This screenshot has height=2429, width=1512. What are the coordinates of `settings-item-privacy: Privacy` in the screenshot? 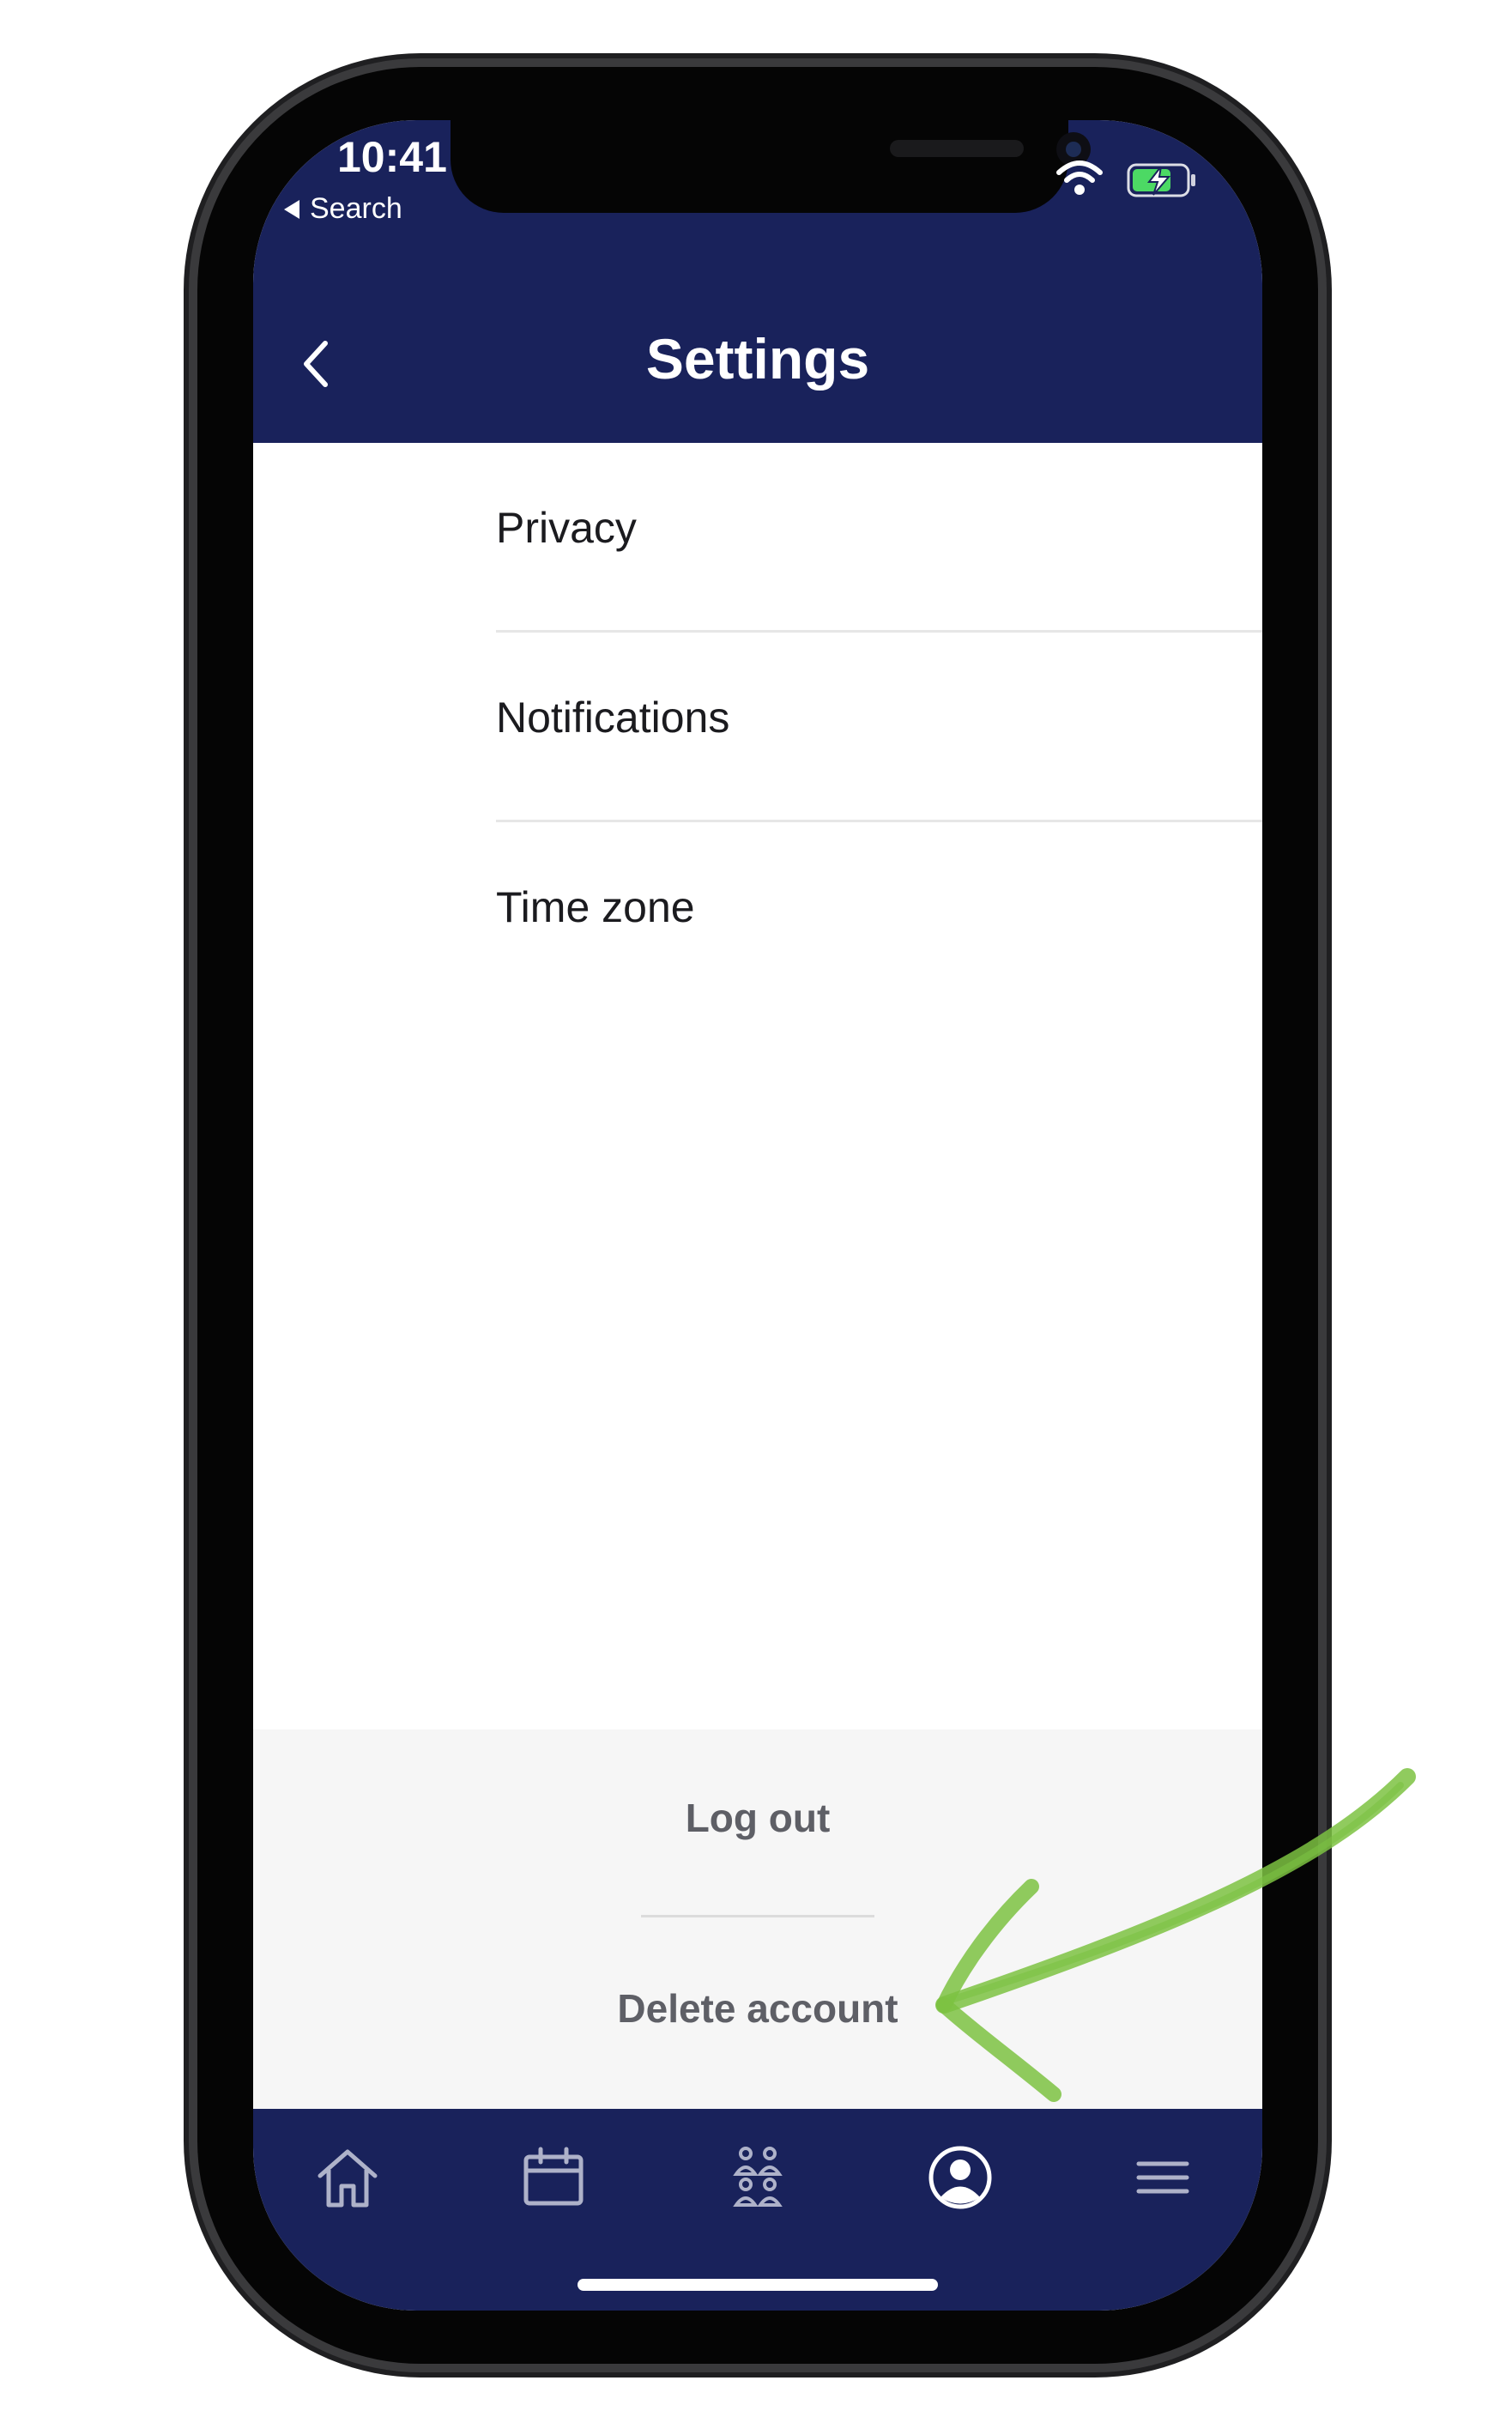 It's located at (879, 538).